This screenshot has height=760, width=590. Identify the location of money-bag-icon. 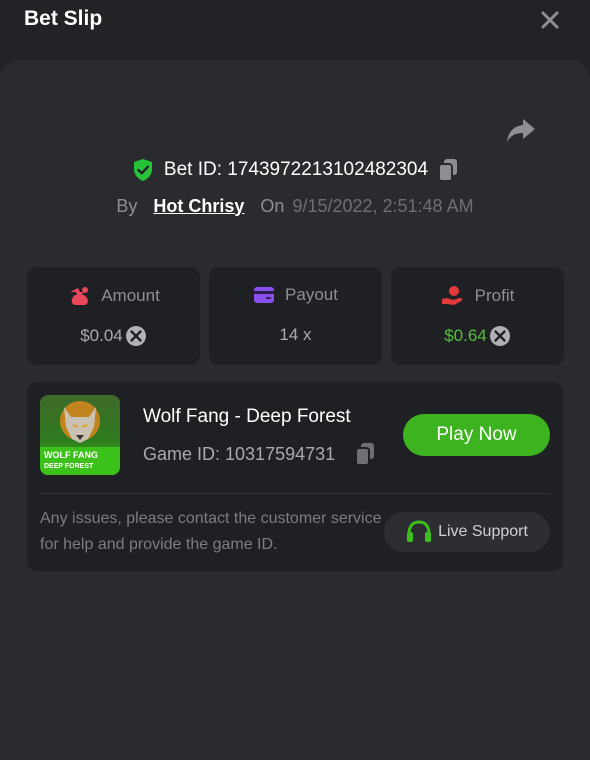
(79, 296).